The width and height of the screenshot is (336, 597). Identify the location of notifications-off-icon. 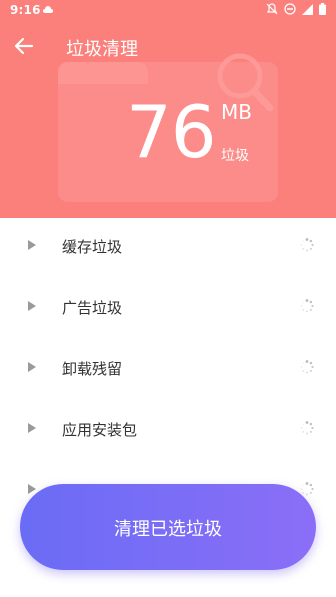
(272, 9).